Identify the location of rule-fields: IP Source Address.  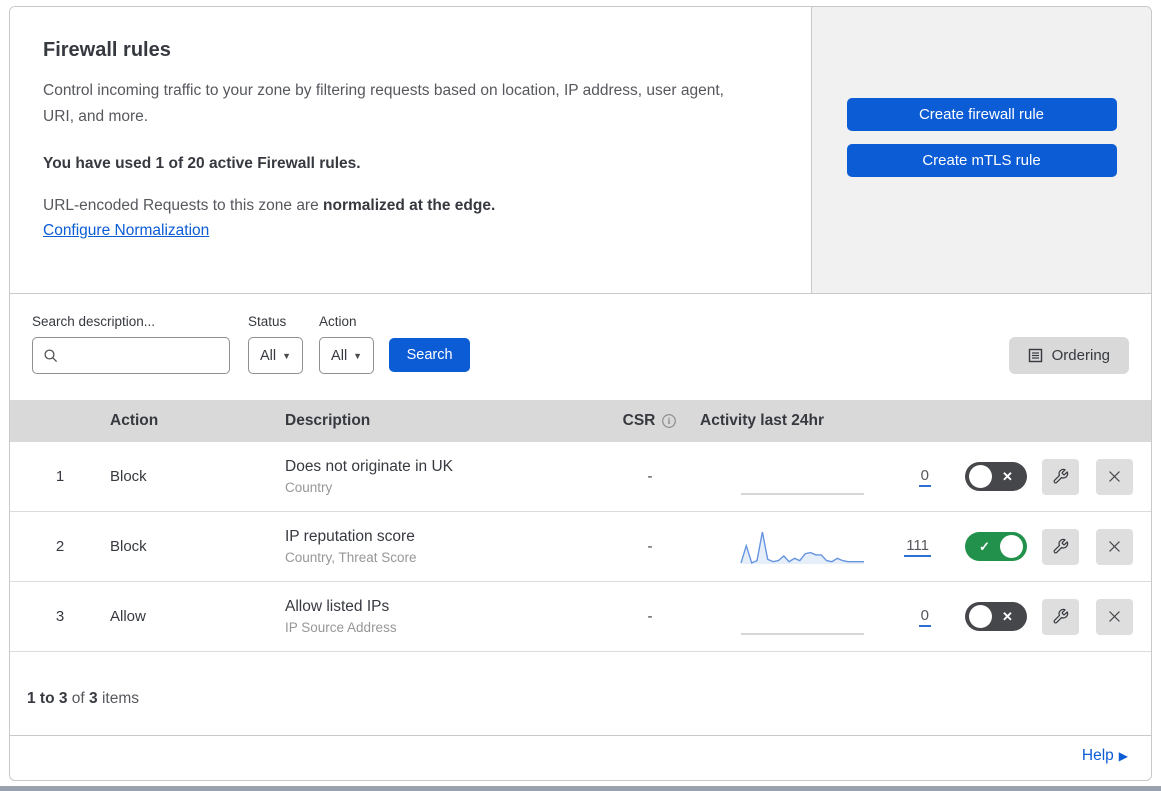
(341, 627).